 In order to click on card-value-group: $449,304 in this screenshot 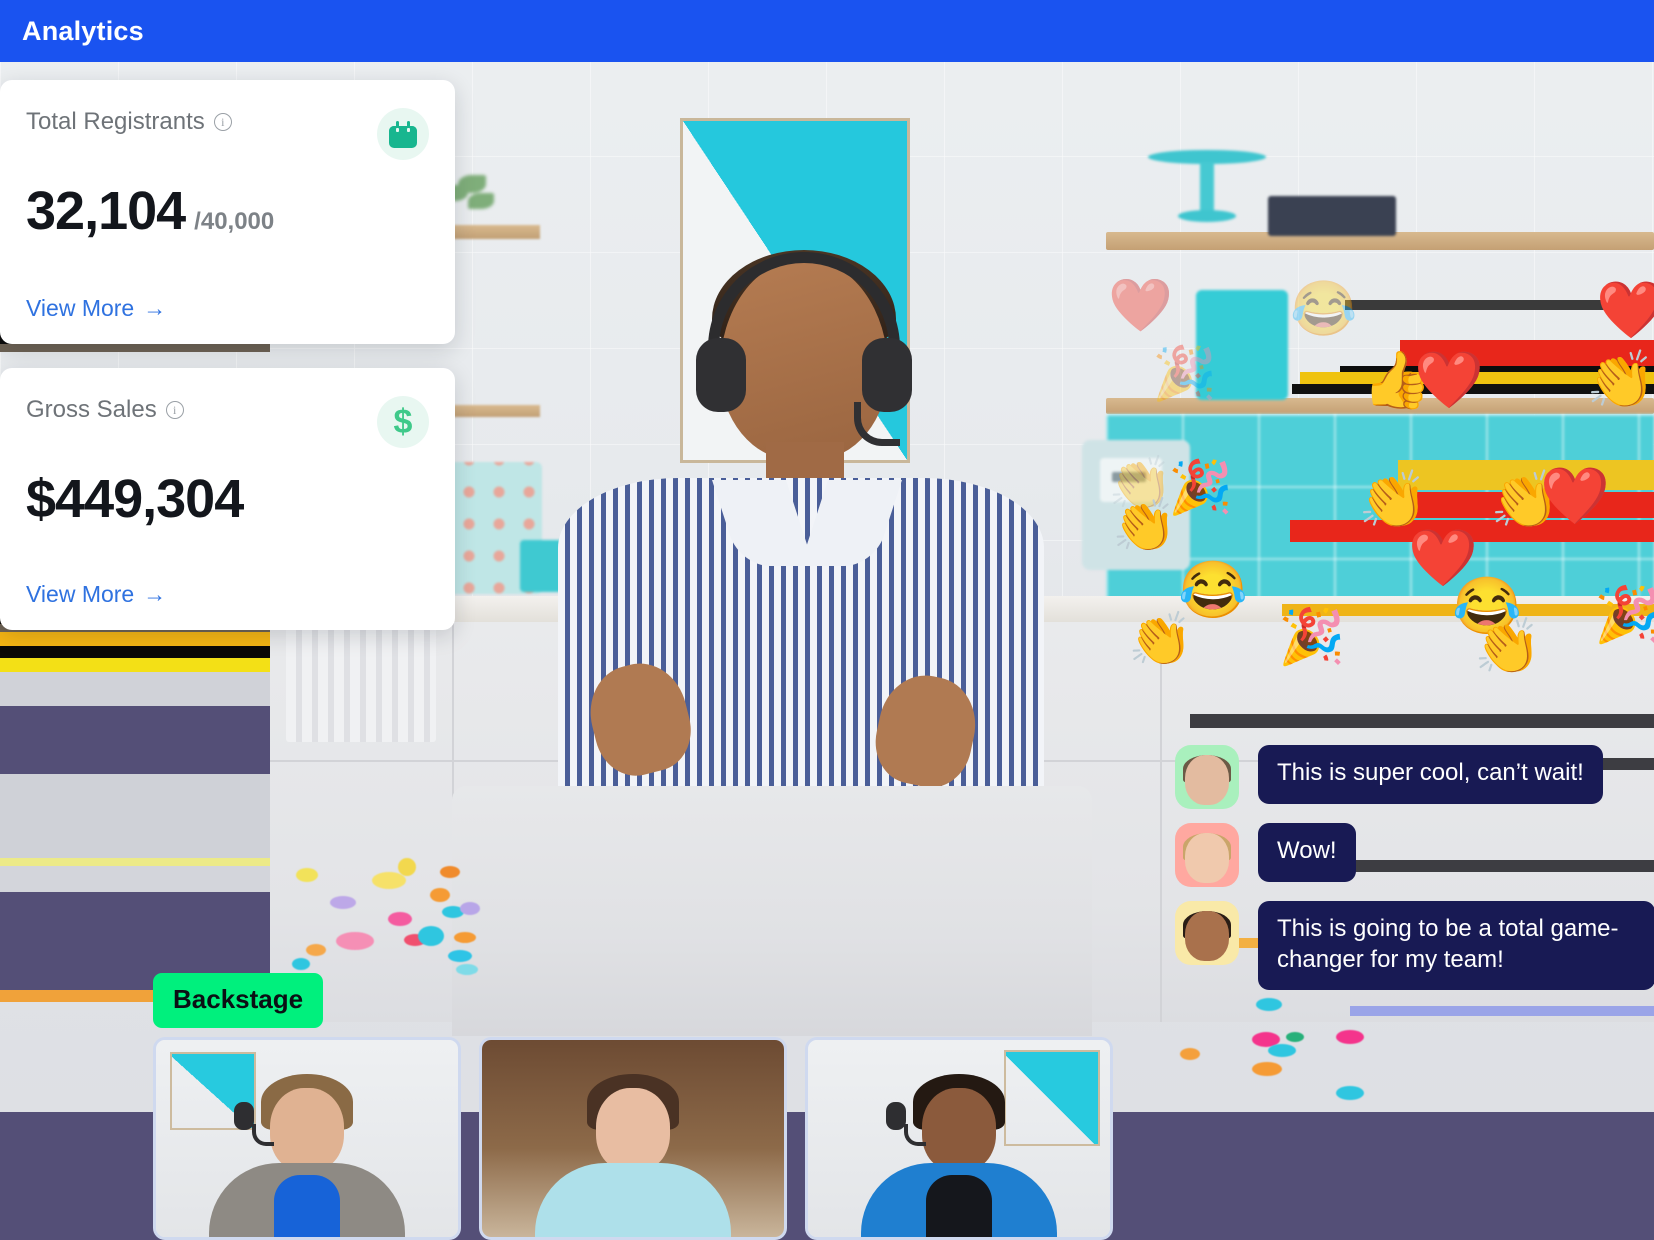, I will do `click(227, 499)`.